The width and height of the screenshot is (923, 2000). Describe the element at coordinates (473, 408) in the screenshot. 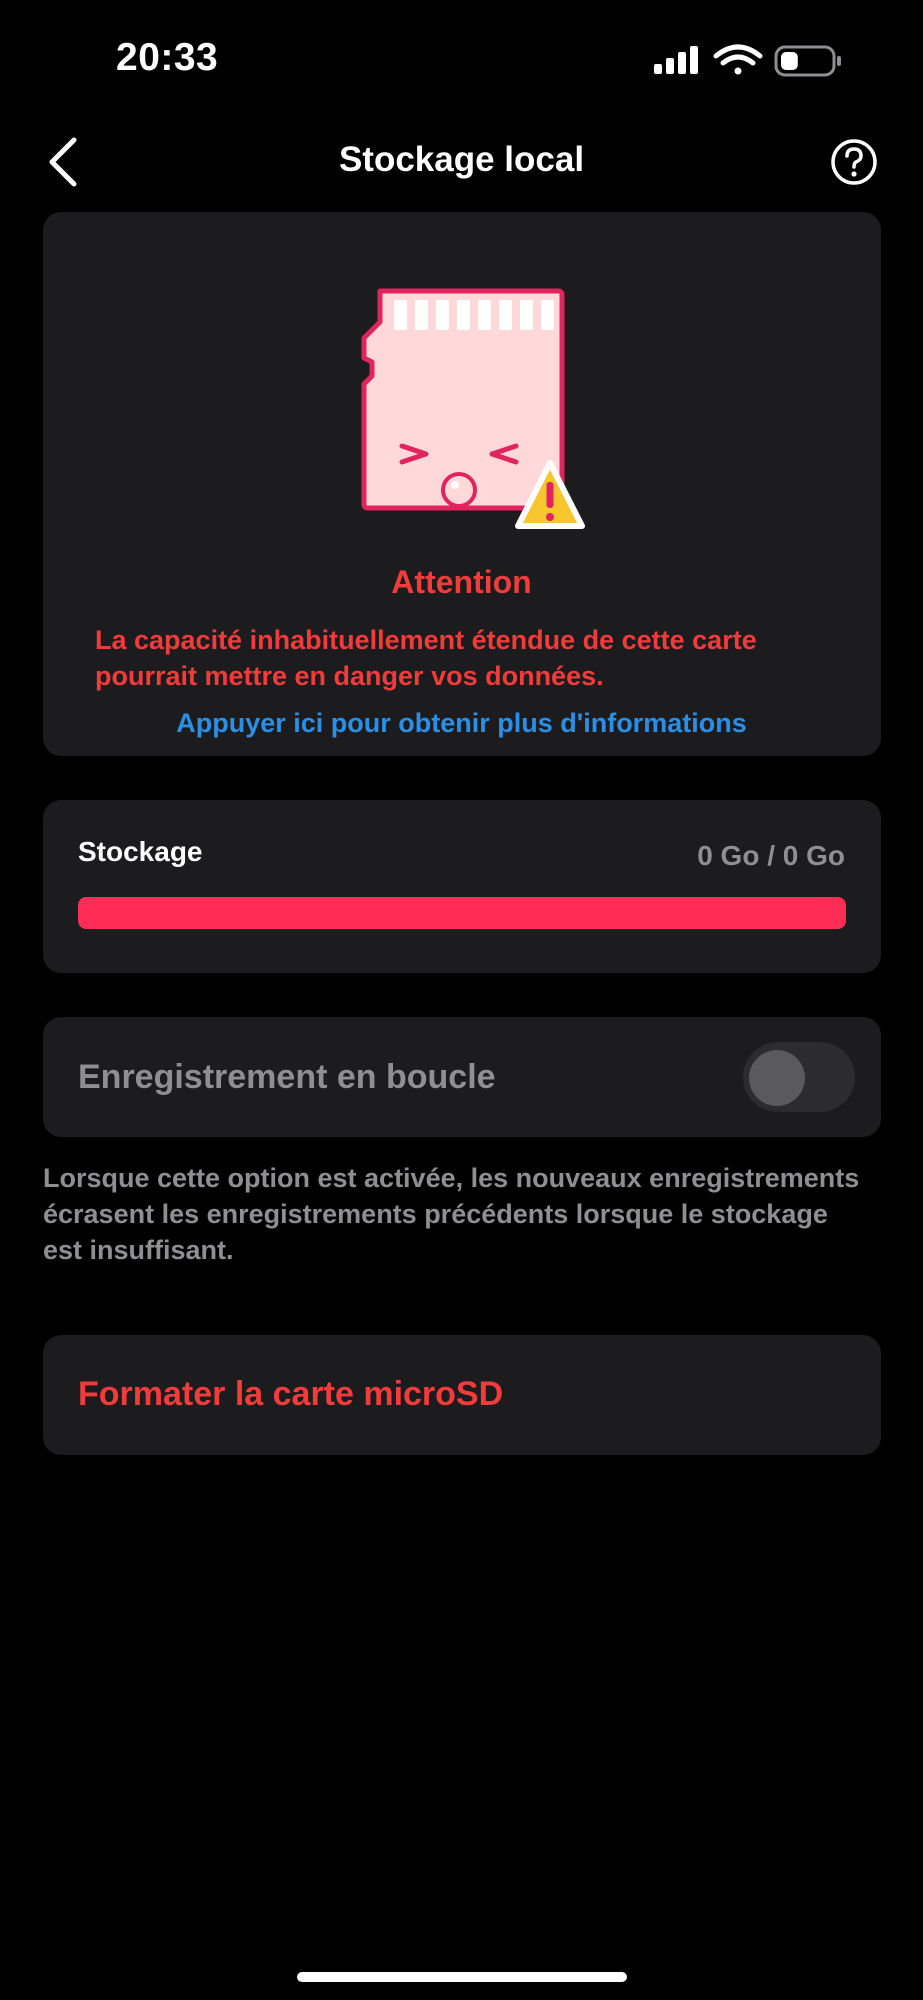

I see `sd-card-warning-icon` at that location.